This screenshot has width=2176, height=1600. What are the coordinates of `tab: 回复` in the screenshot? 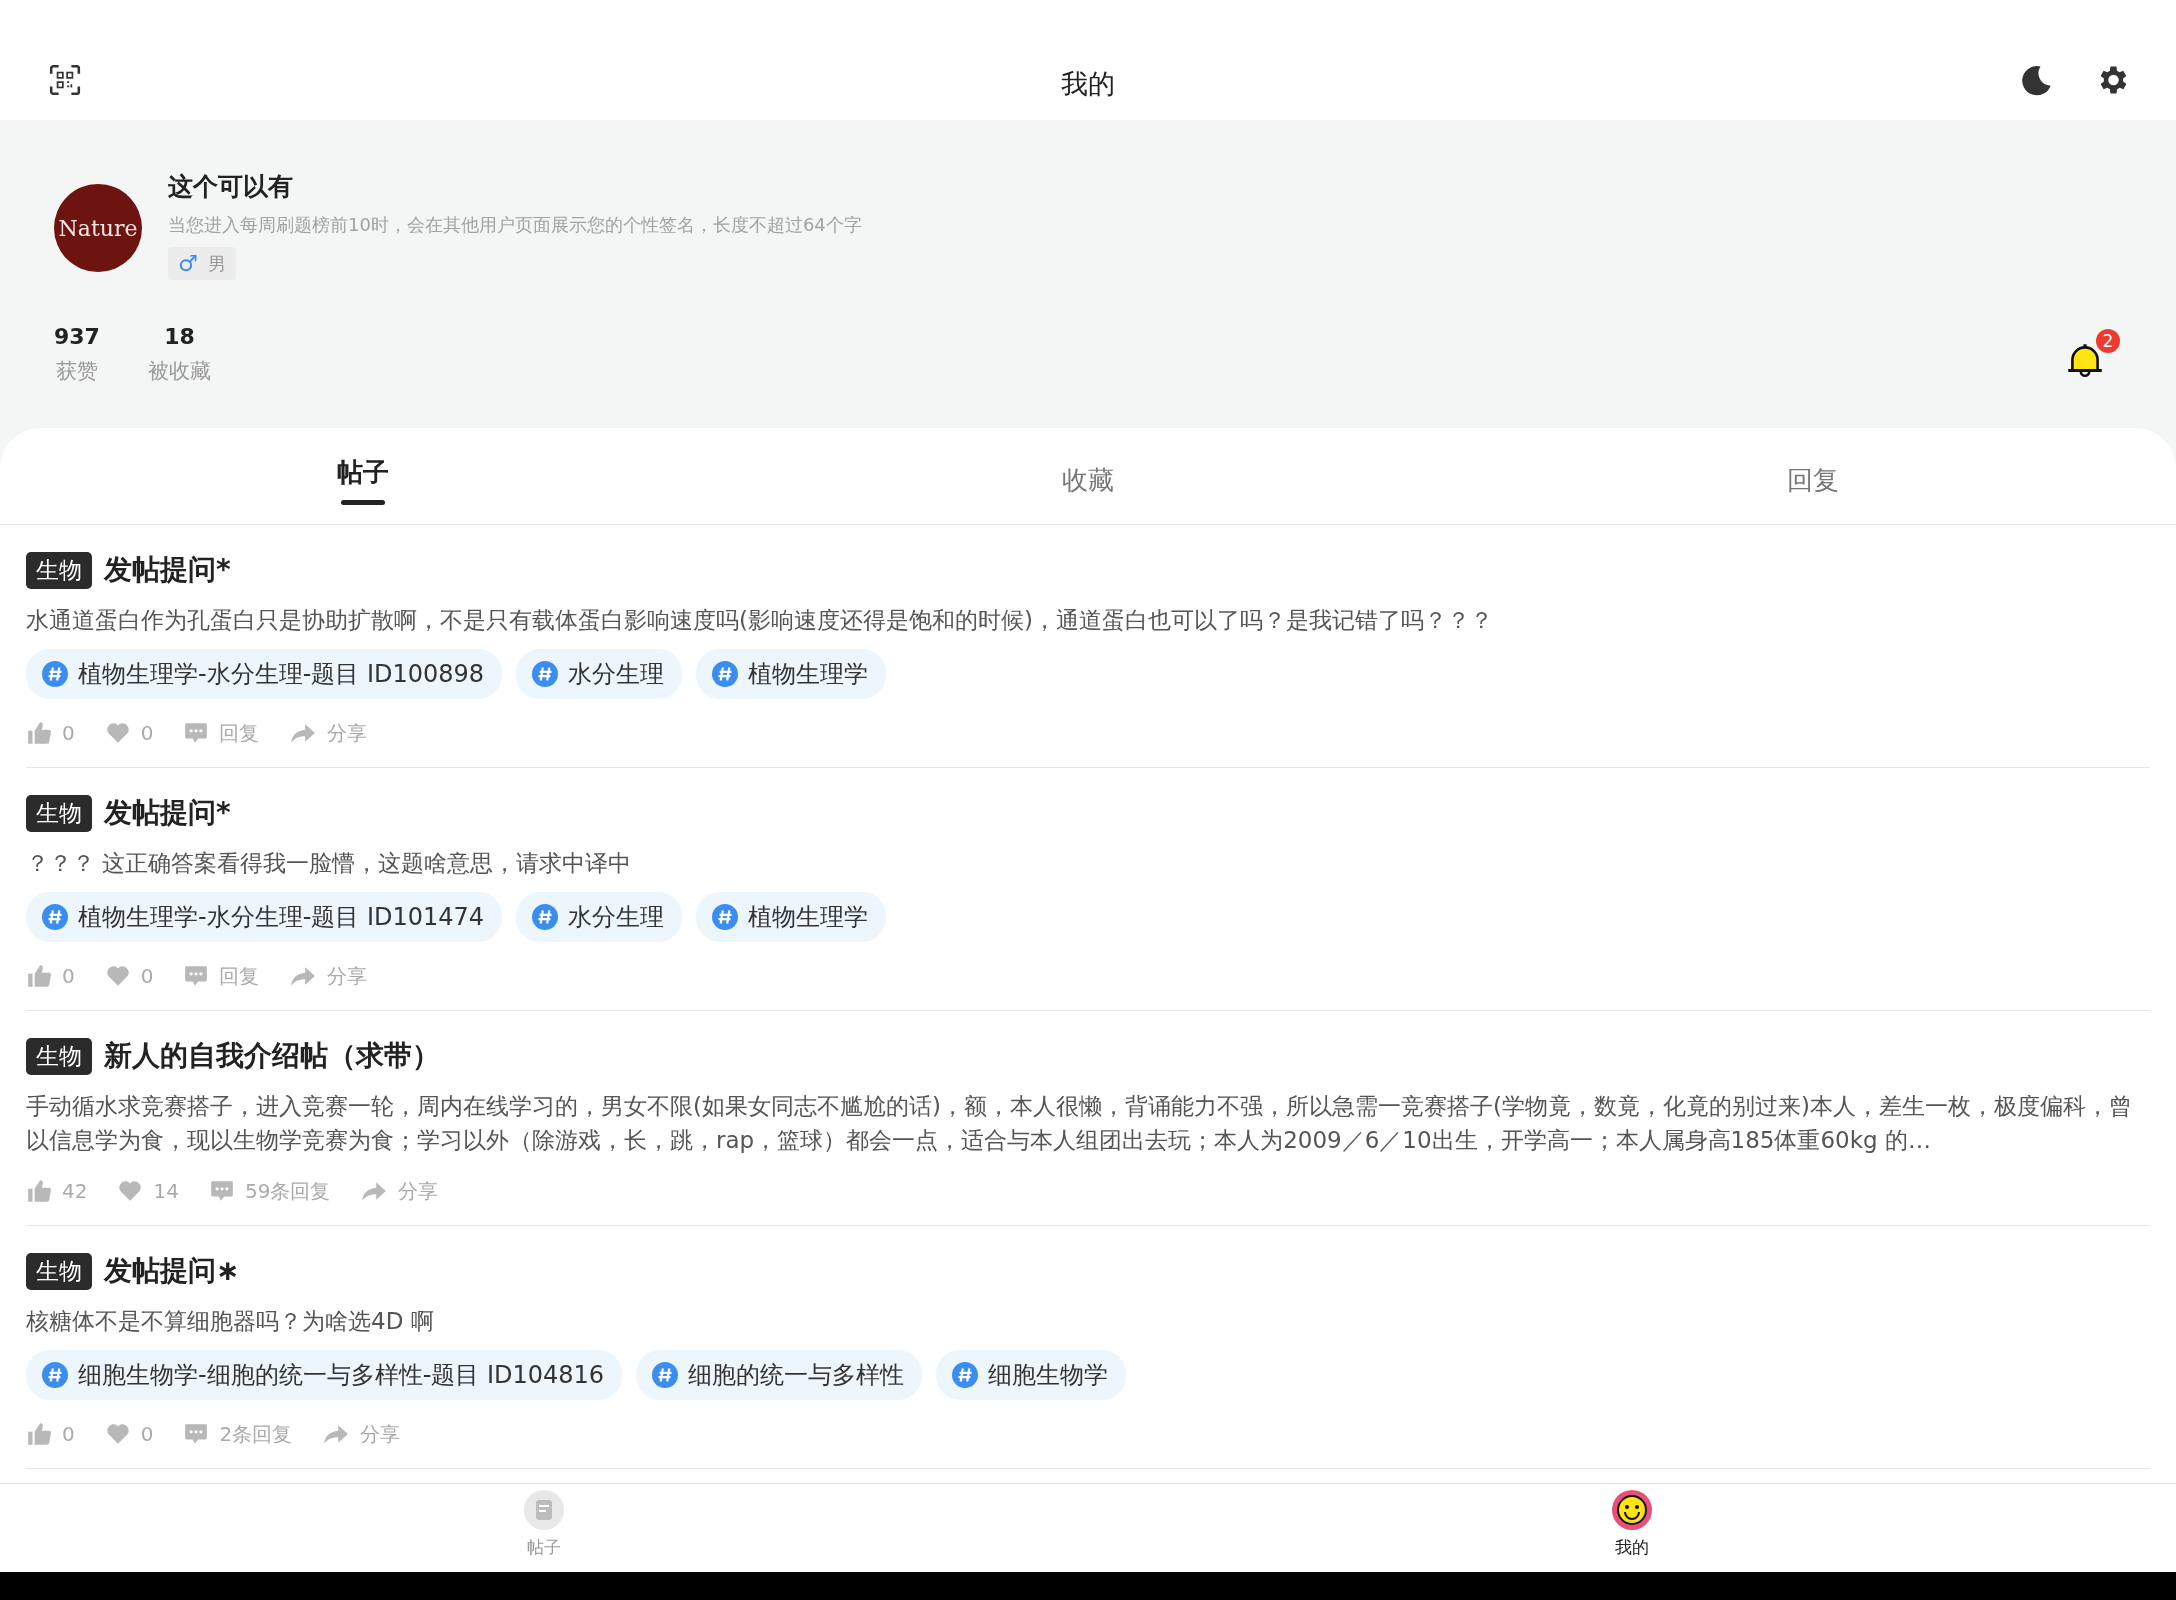 It's located at (1813, 480).